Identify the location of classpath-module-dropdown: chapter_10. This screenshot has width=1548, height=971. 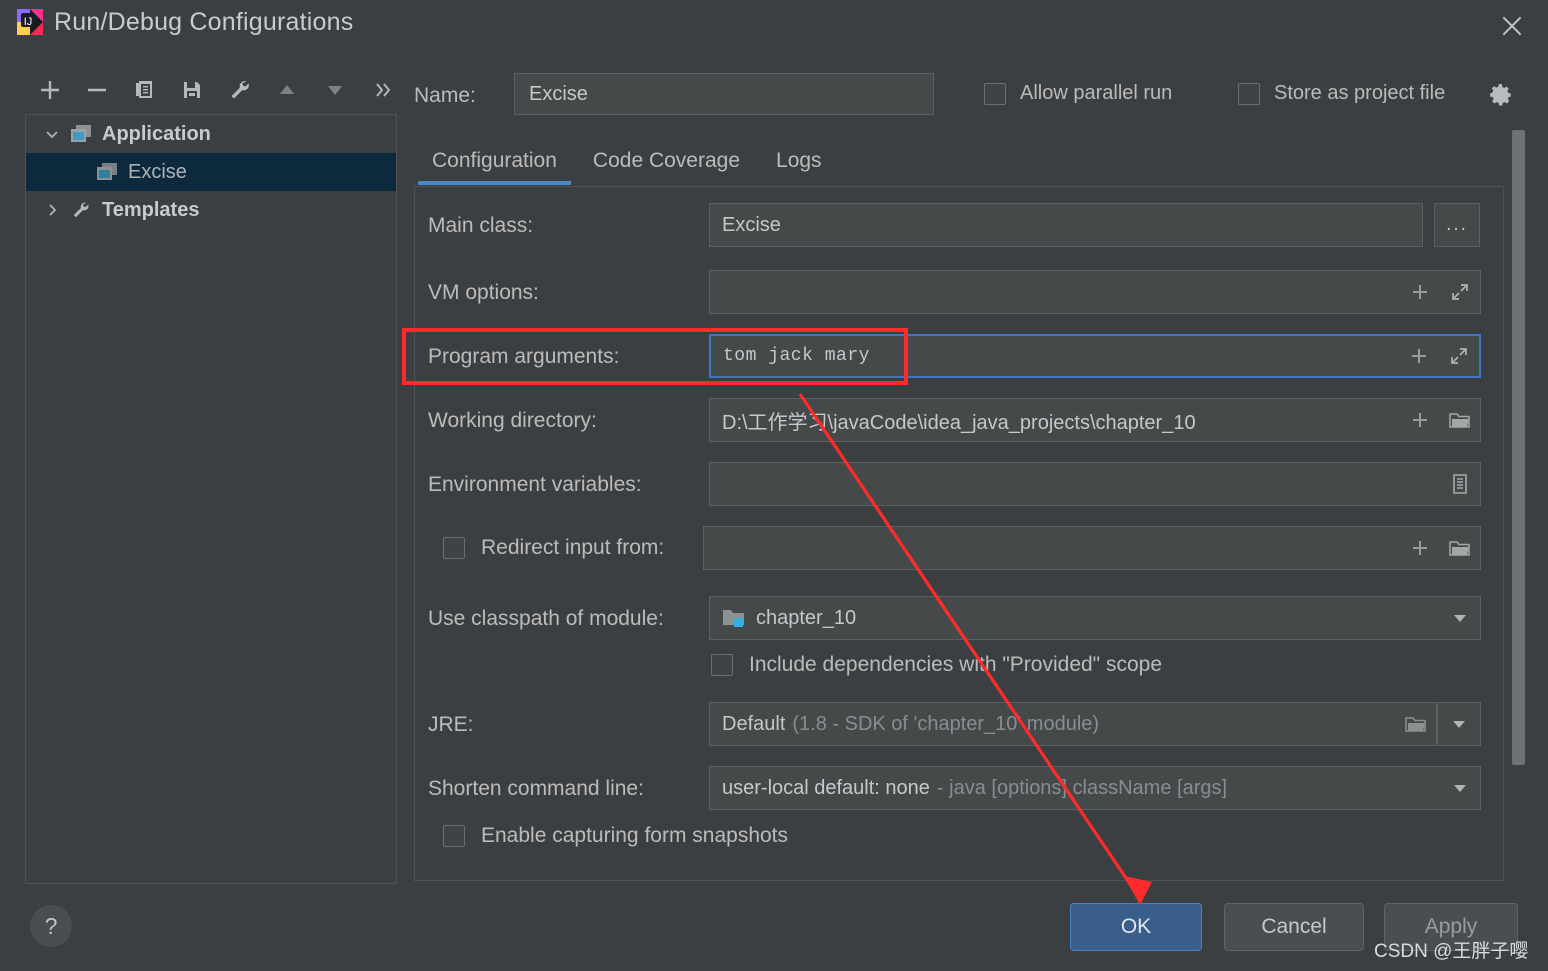
(1095, 618).